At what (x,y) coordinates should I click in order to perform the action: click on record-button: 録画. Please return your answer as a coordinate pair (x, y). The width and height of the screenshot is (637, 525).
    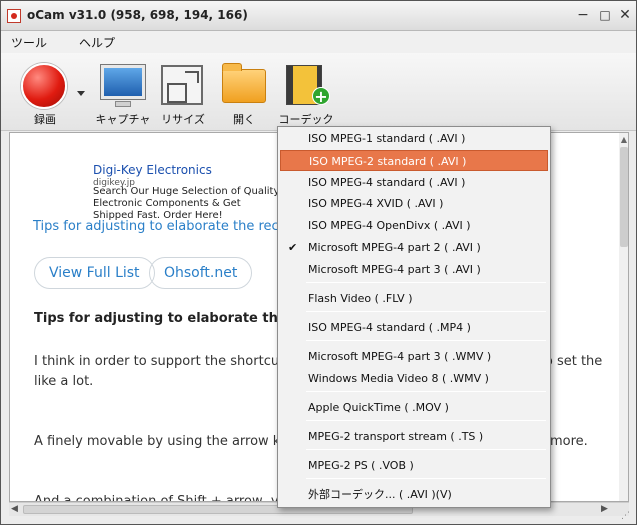
    Looking at the image, I should click on (45, 96).